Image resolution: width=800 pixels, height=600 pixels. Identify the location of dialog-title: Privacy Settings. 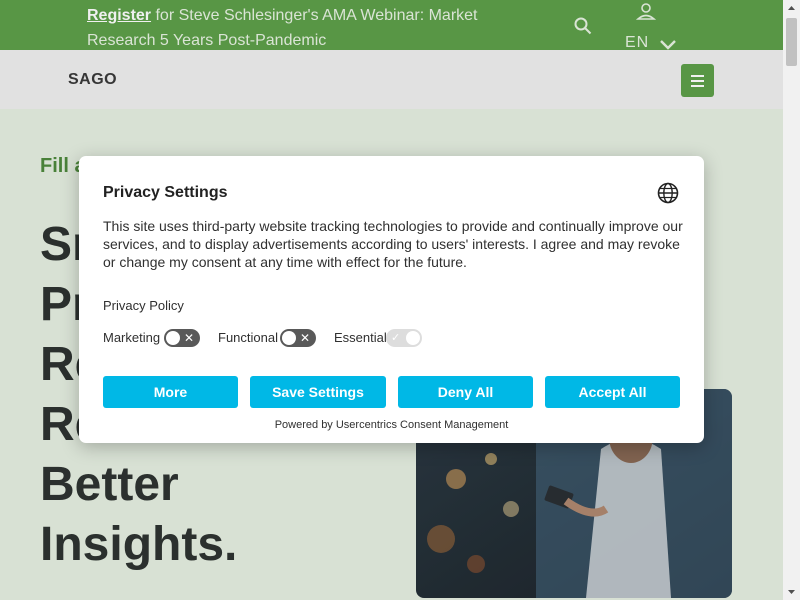
(165, 192).